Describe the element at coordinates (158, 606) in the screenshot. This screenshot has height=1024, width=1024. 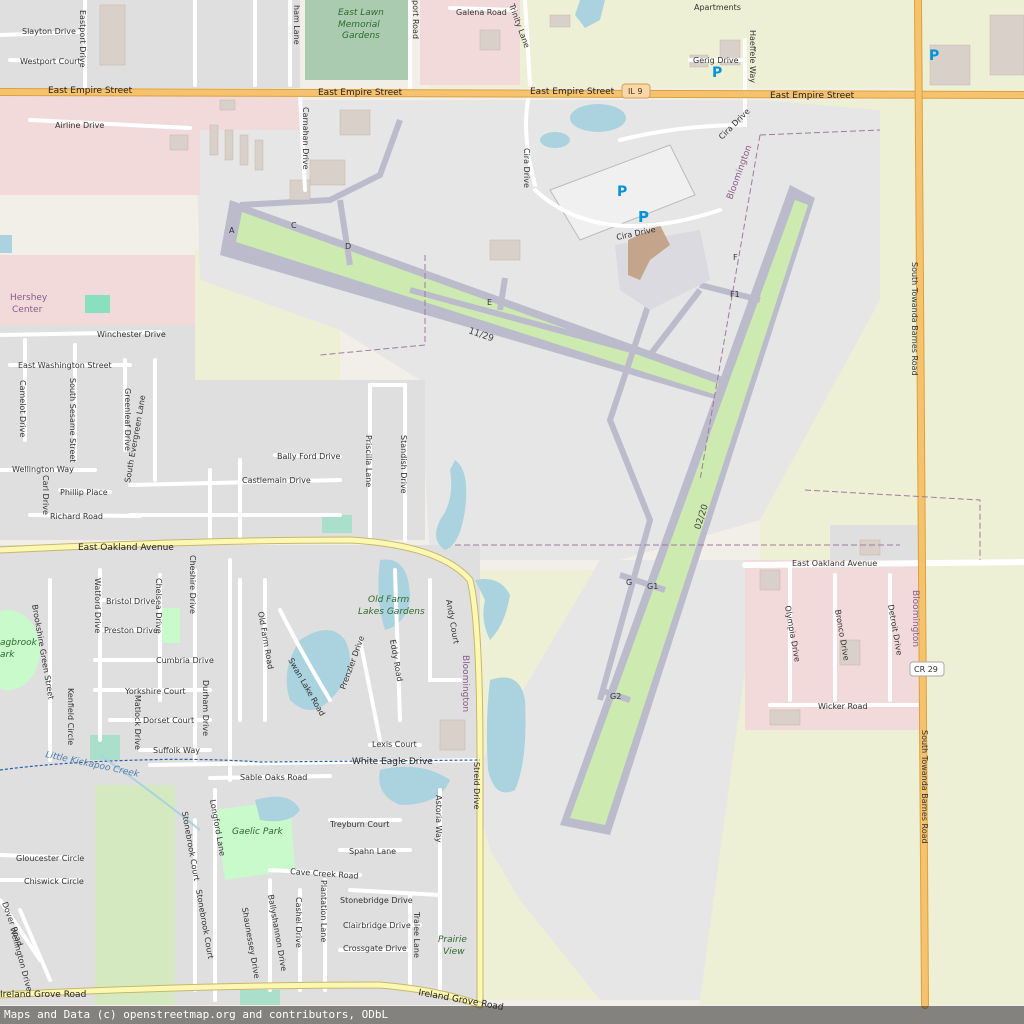
I see `label-chelsea: Chelsea Drive` at that location.